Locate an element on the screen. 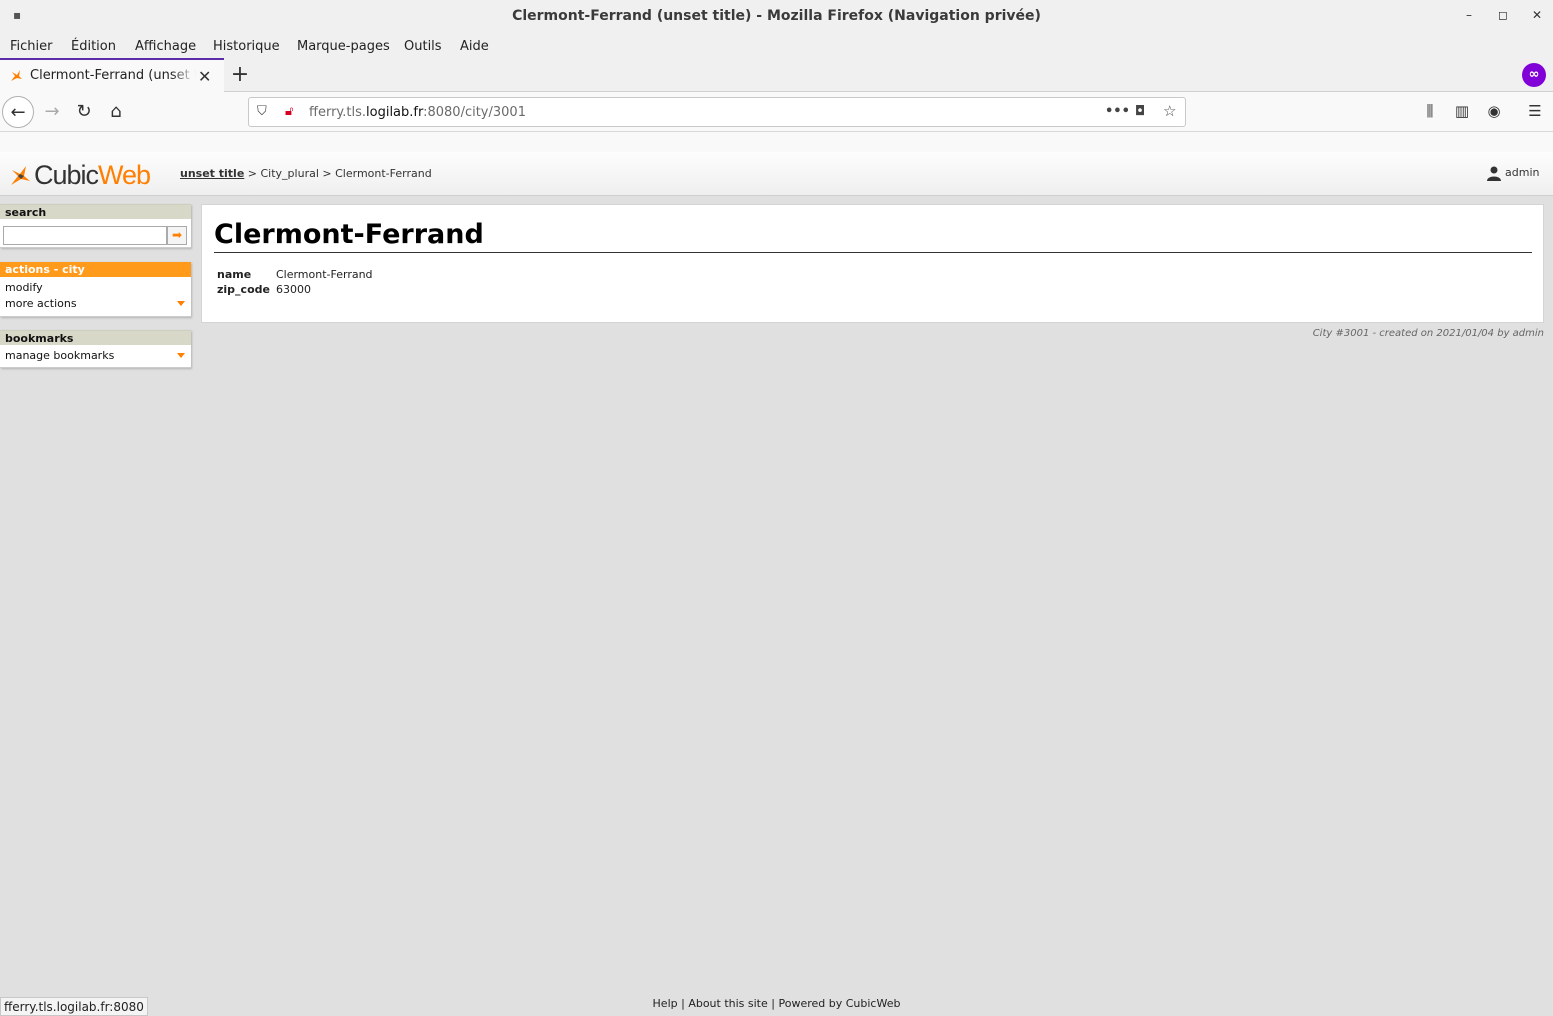 The image size is (1553, 1016). actions-box: actions - city modify more actions is located at coordinates (95, 289).